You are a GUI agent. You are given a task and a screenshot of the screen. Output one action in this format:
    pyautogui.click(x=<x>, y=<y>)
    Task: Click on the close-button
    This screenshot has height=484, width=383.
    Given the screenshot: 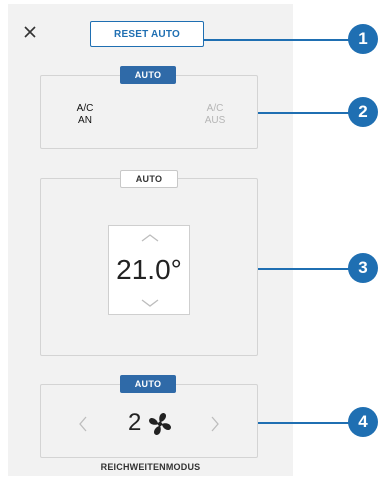 What is the action you would take?
    pyautogui.click(x=30, y=32)
    